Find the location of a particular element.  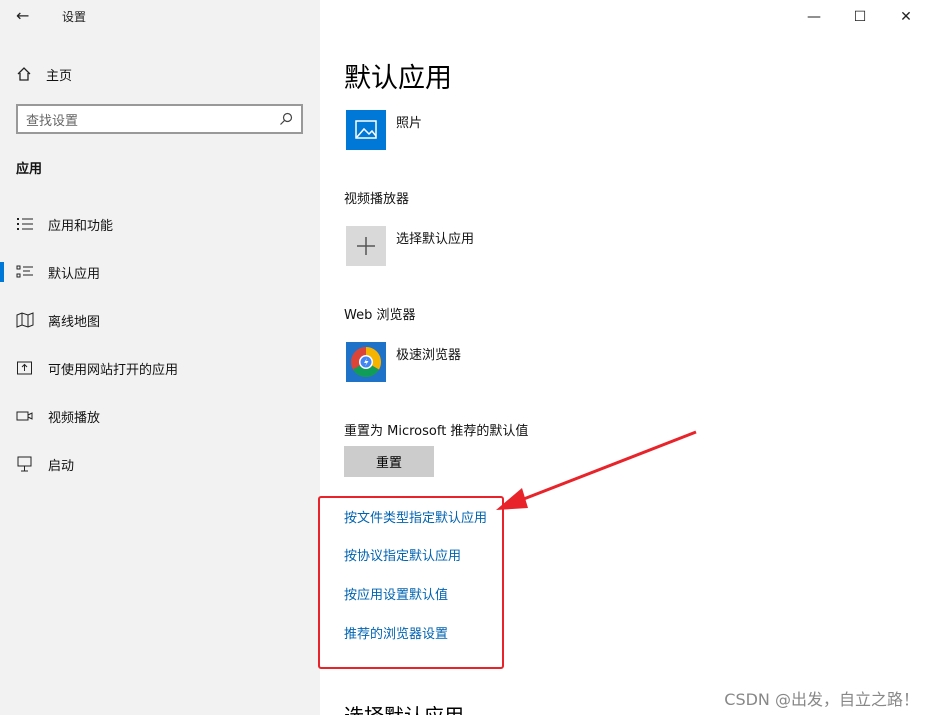

sidebar-item-label: 可使用网站打开的应用 is located at coordinates (113, 370).